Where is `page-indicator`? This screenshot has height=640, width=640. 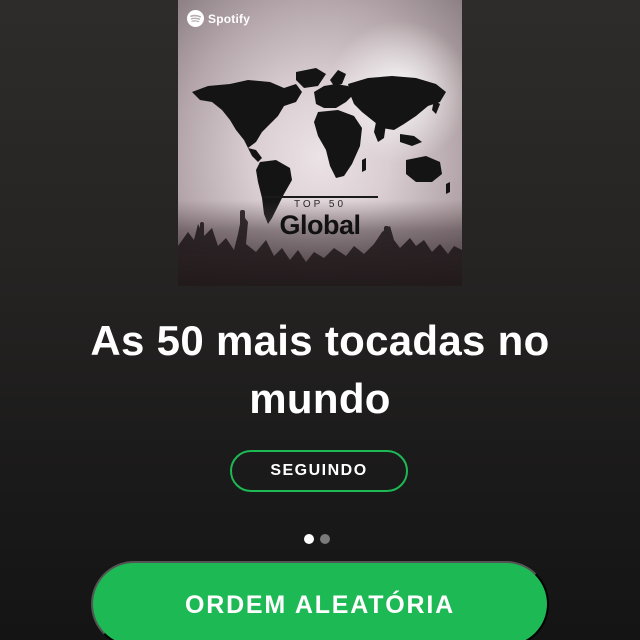 page-indicator is located at coordinates (317, 539).